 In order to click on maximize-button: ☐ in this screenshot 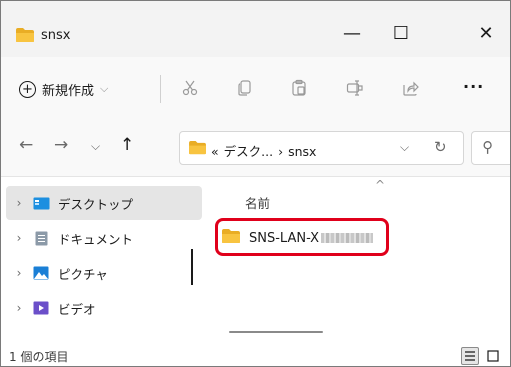, I will do `click(401, 33)`.